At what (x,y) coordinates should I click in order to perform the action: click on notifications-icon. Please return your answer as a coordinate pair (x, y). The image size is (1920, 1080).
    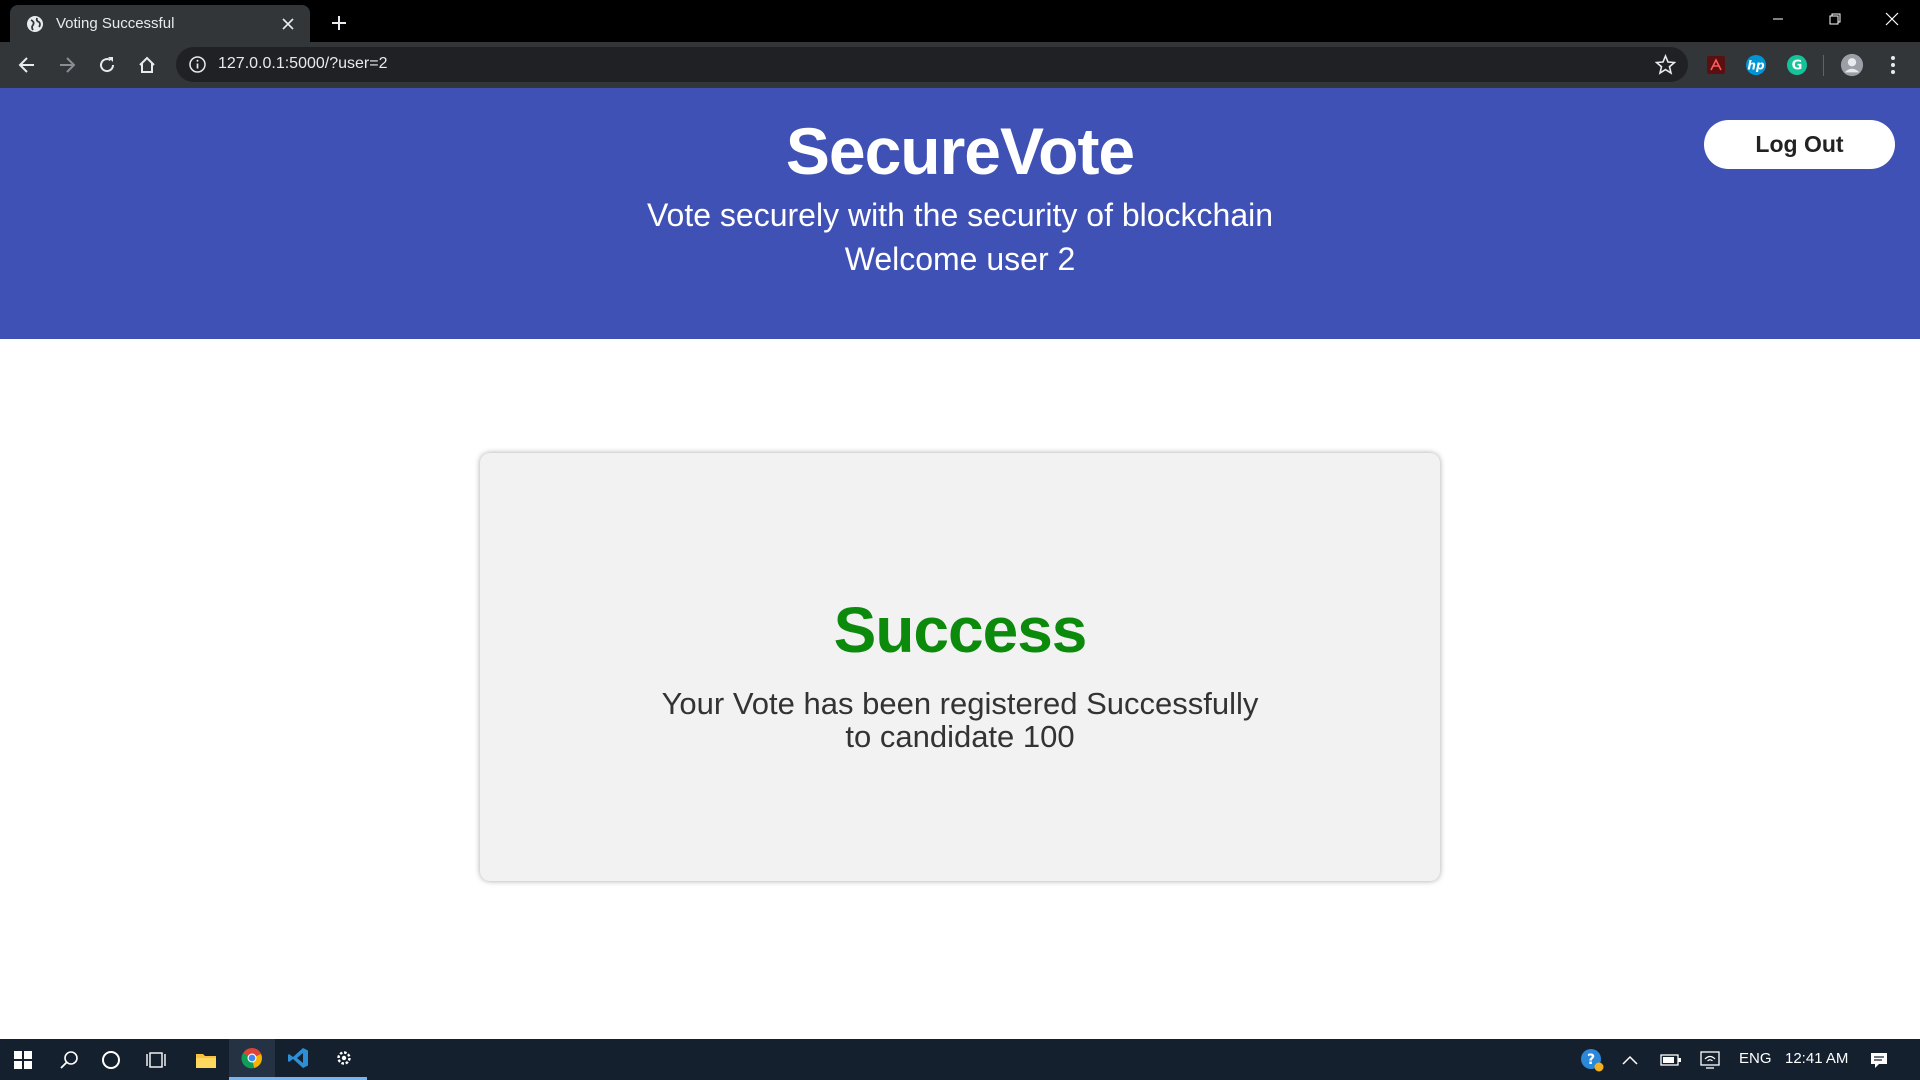
    Looking at the image, I should click on (1879, 1059).